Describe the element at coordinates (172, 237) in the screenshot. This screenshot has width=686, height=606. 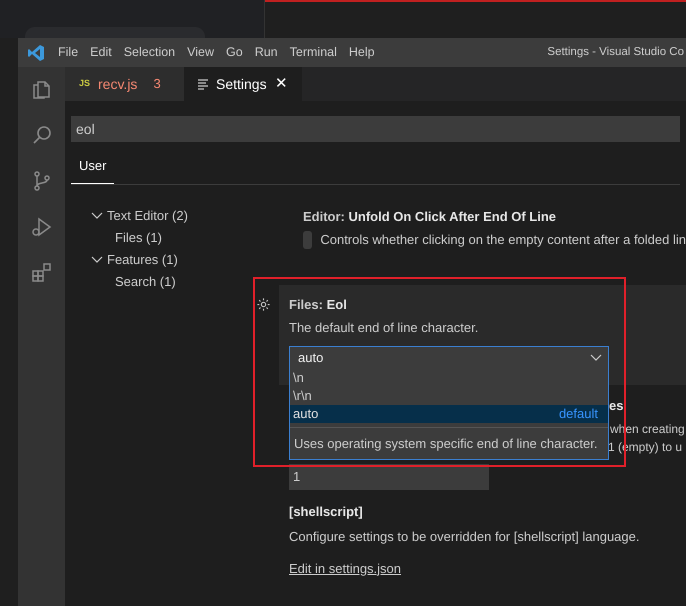
I see `tree-item: Files (1)` at that location.